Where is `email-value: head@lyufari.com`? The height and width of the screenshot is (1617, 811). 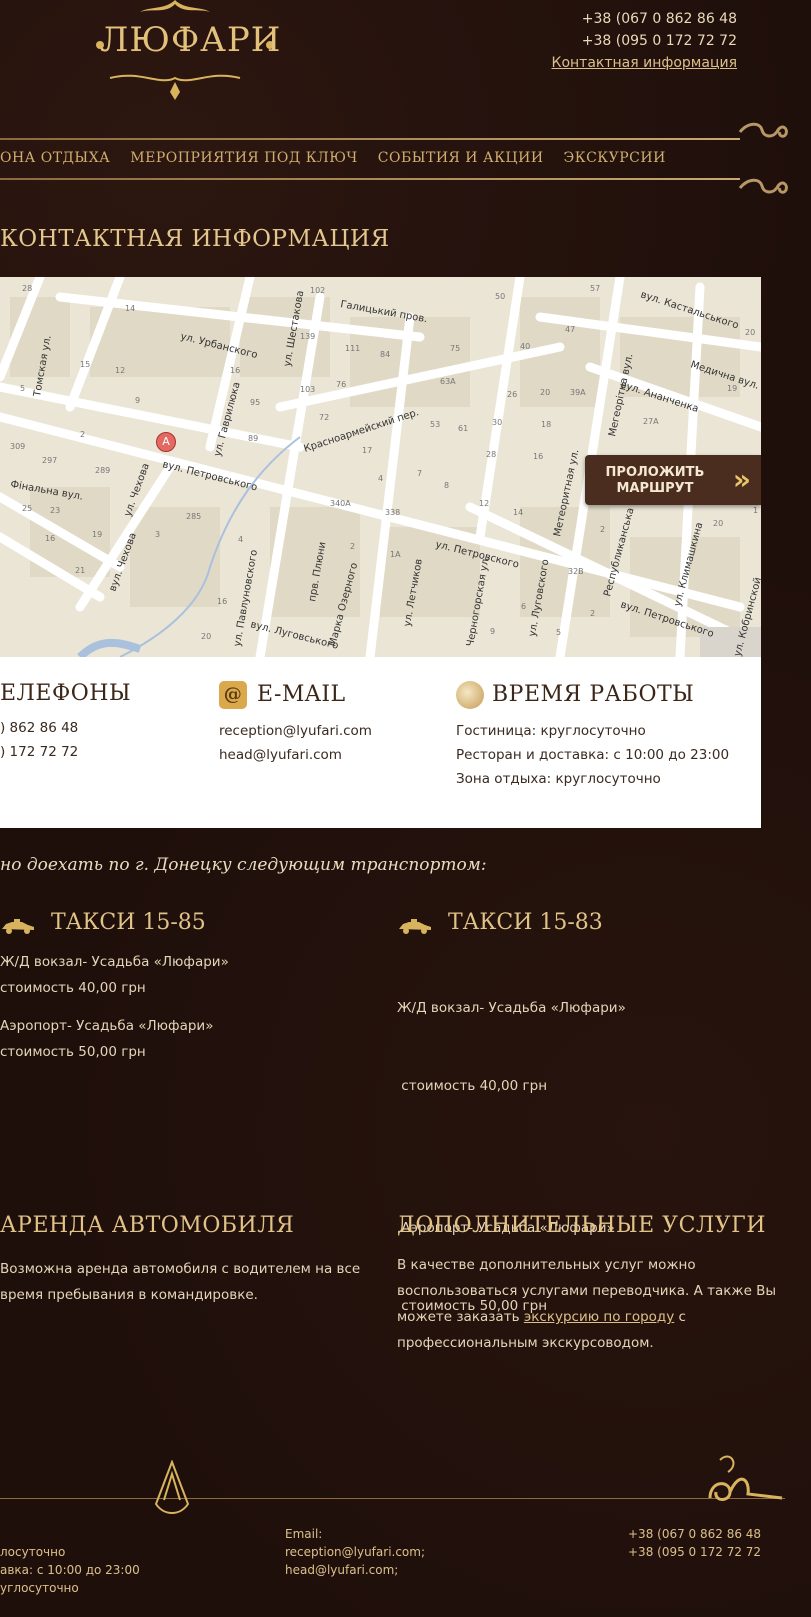
email-value: head@lyufari.com is located at coordinates (295, 755).